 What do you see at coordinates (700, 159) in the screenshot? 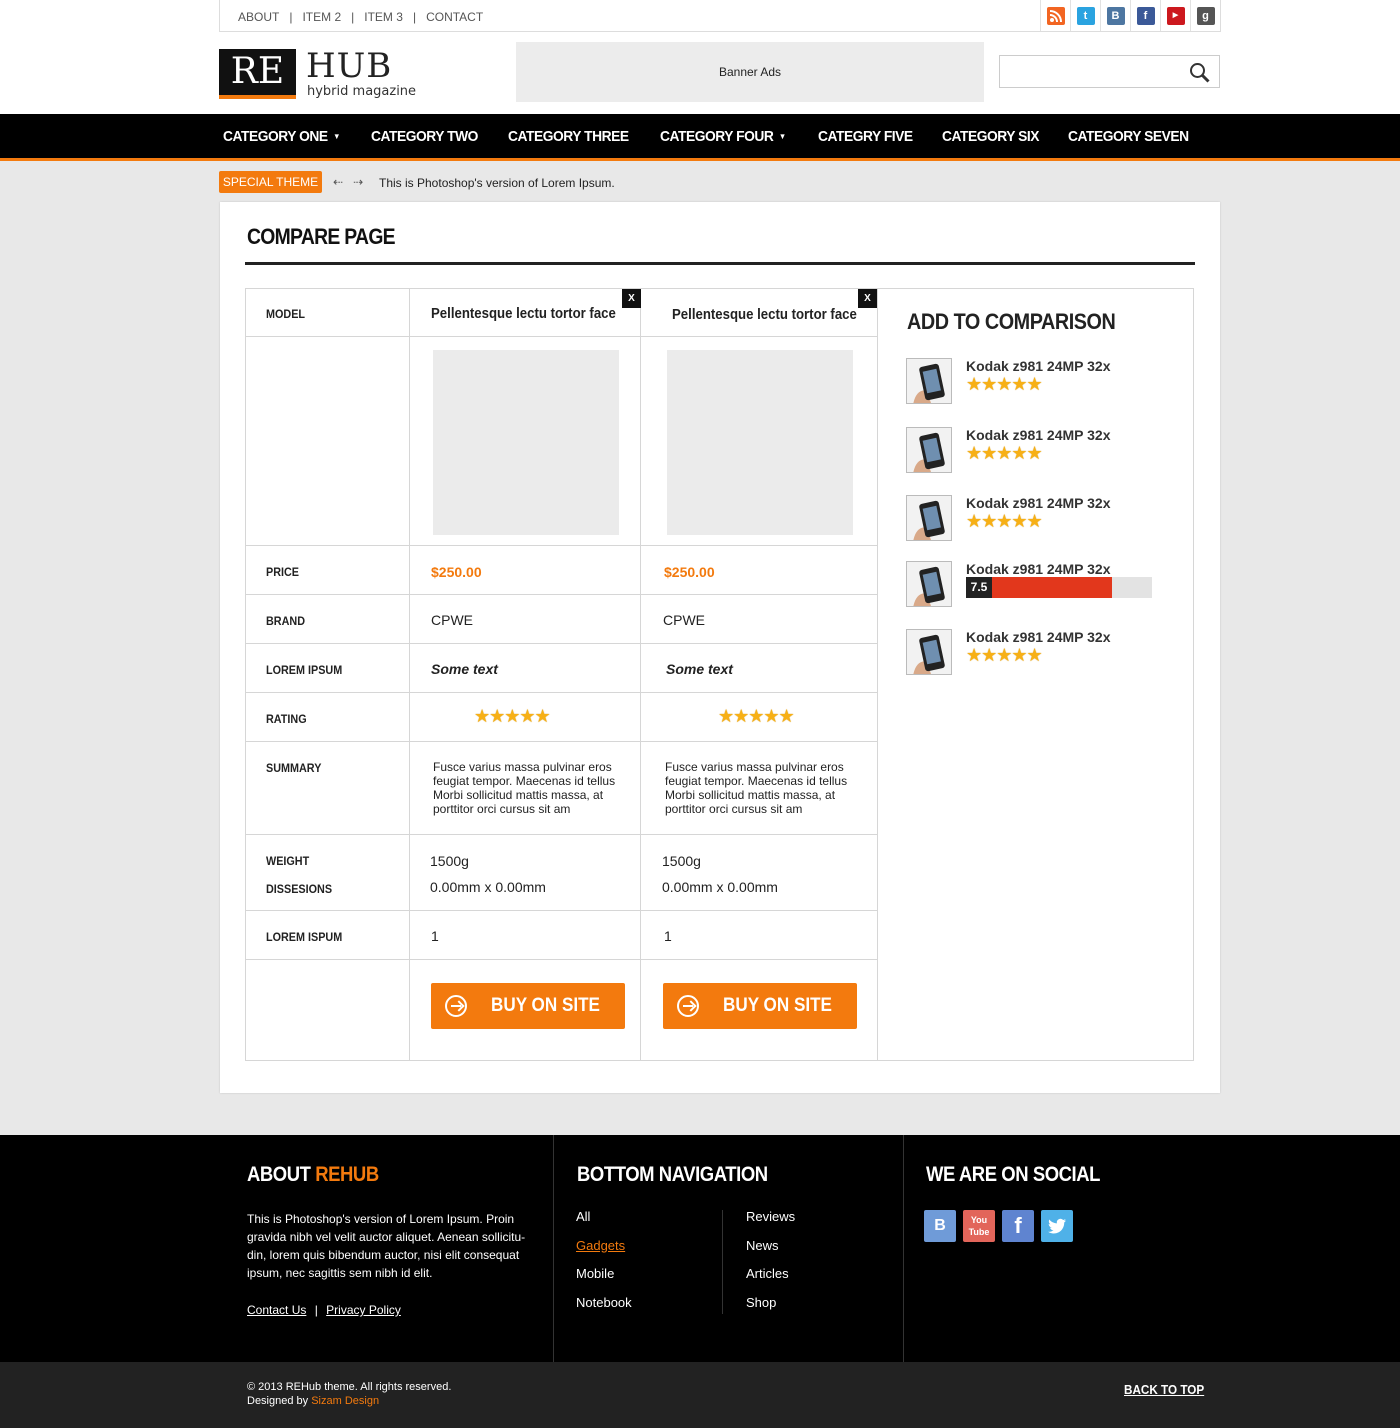
I see `nav-accent-line` at bounding box center [700, 159].